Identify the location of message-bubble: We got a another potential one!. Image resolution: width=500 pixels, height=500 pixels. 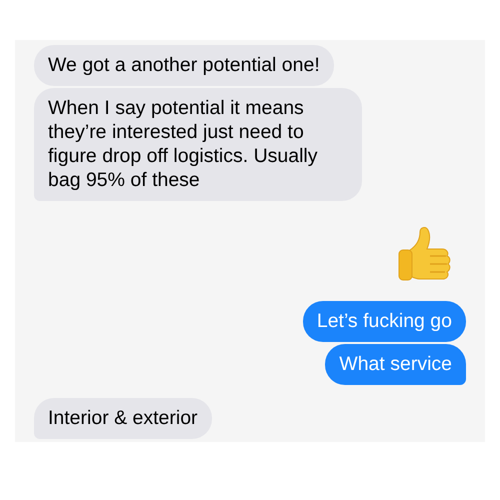
(184, 65).